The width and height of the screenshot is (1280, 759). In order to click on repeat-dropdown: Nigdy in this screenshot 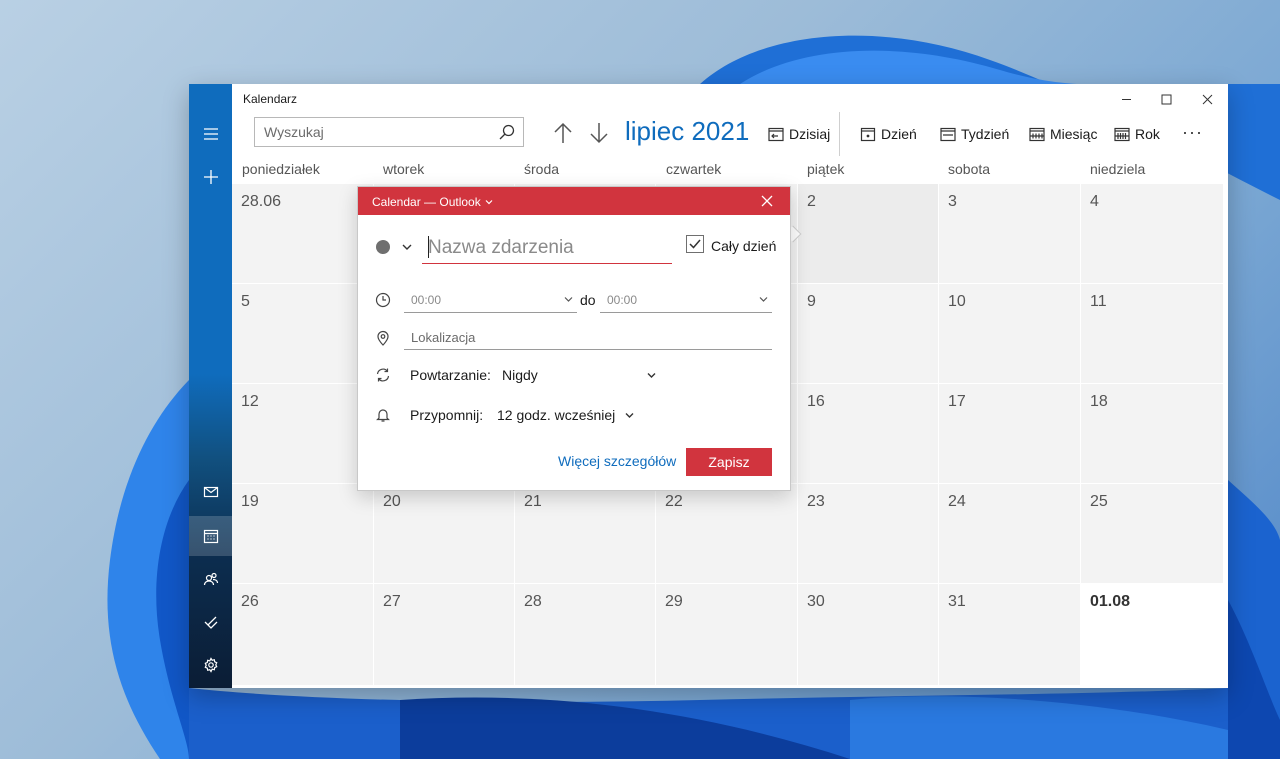, I will do `click(579, 375)`.